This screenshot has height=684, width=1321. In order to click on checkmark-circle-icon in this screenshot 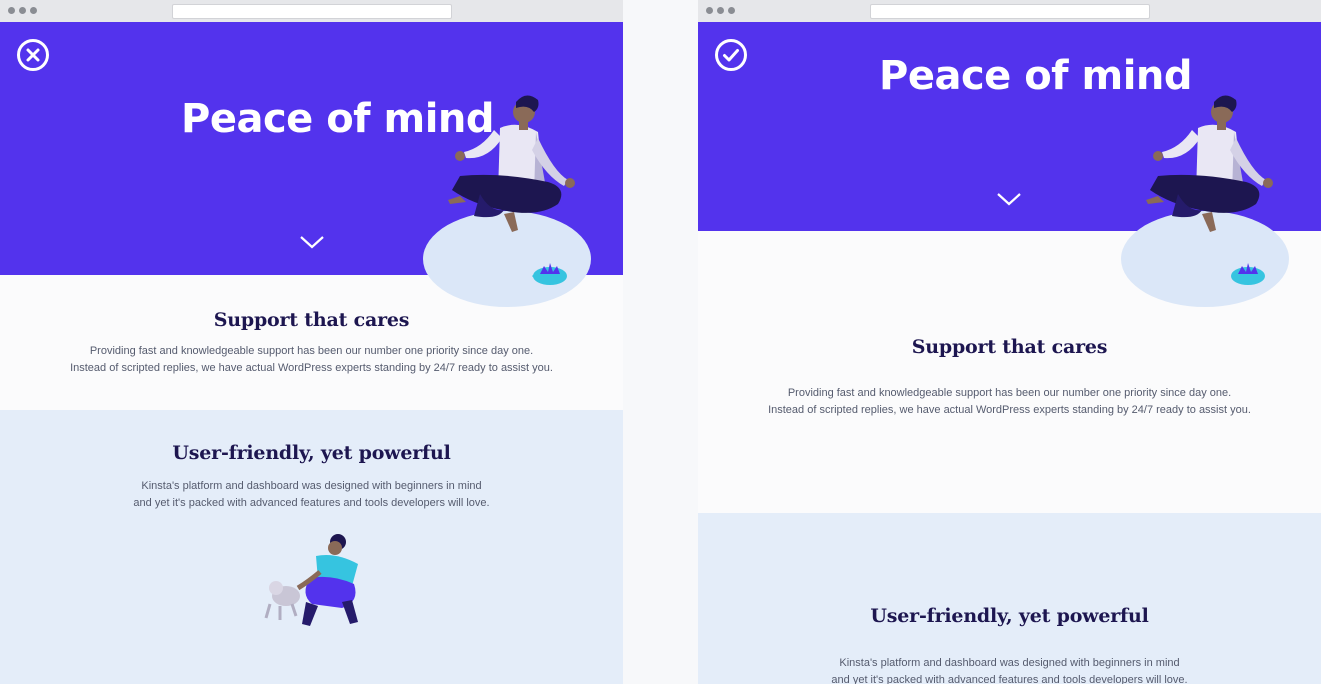, I will do `click(731, 55)`.